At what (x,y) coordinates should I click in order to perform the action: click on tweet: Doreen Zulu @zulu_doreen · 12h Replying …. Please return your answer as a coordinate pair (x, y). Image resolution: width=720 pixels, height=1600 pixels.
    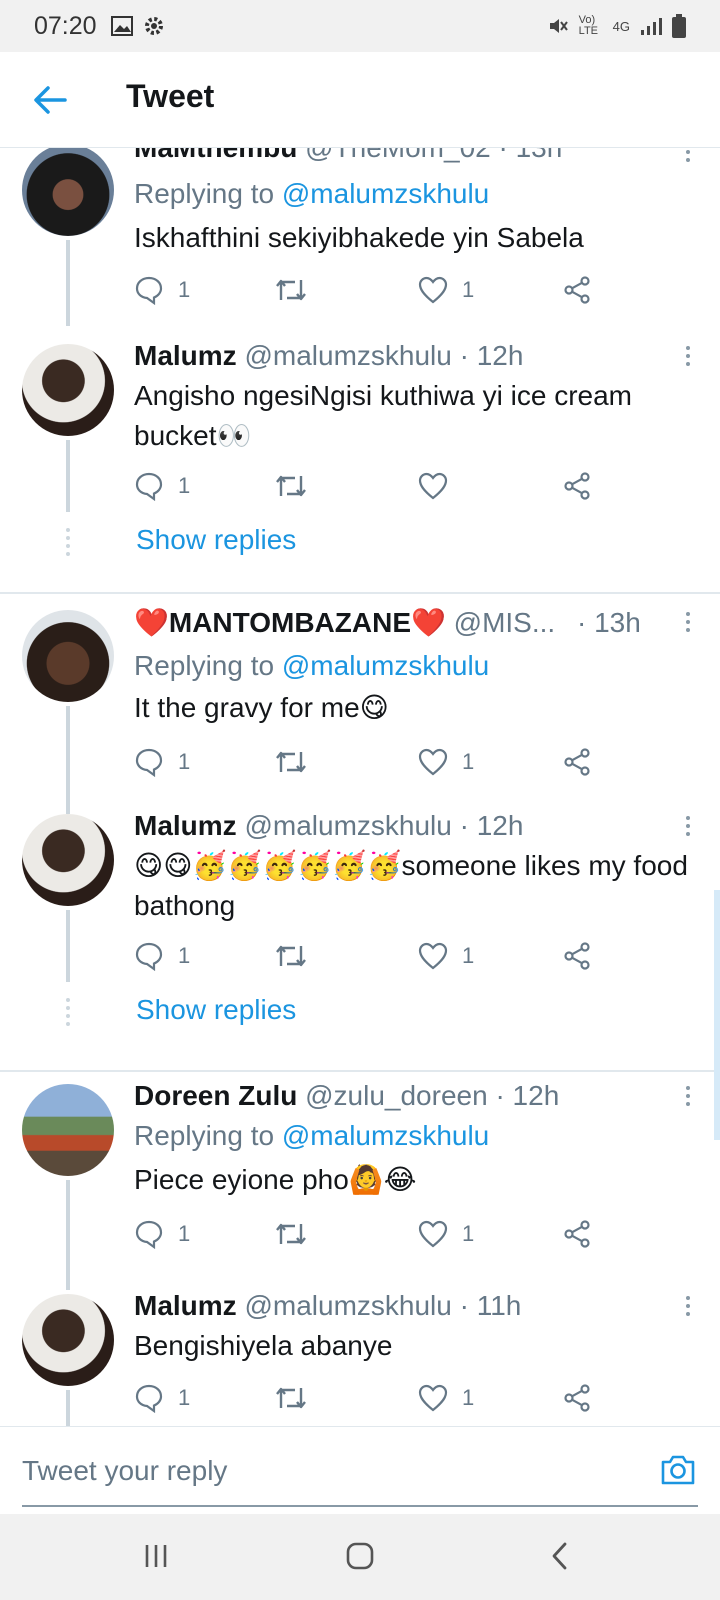
    Looking at the image, I should click on (360, 1185).